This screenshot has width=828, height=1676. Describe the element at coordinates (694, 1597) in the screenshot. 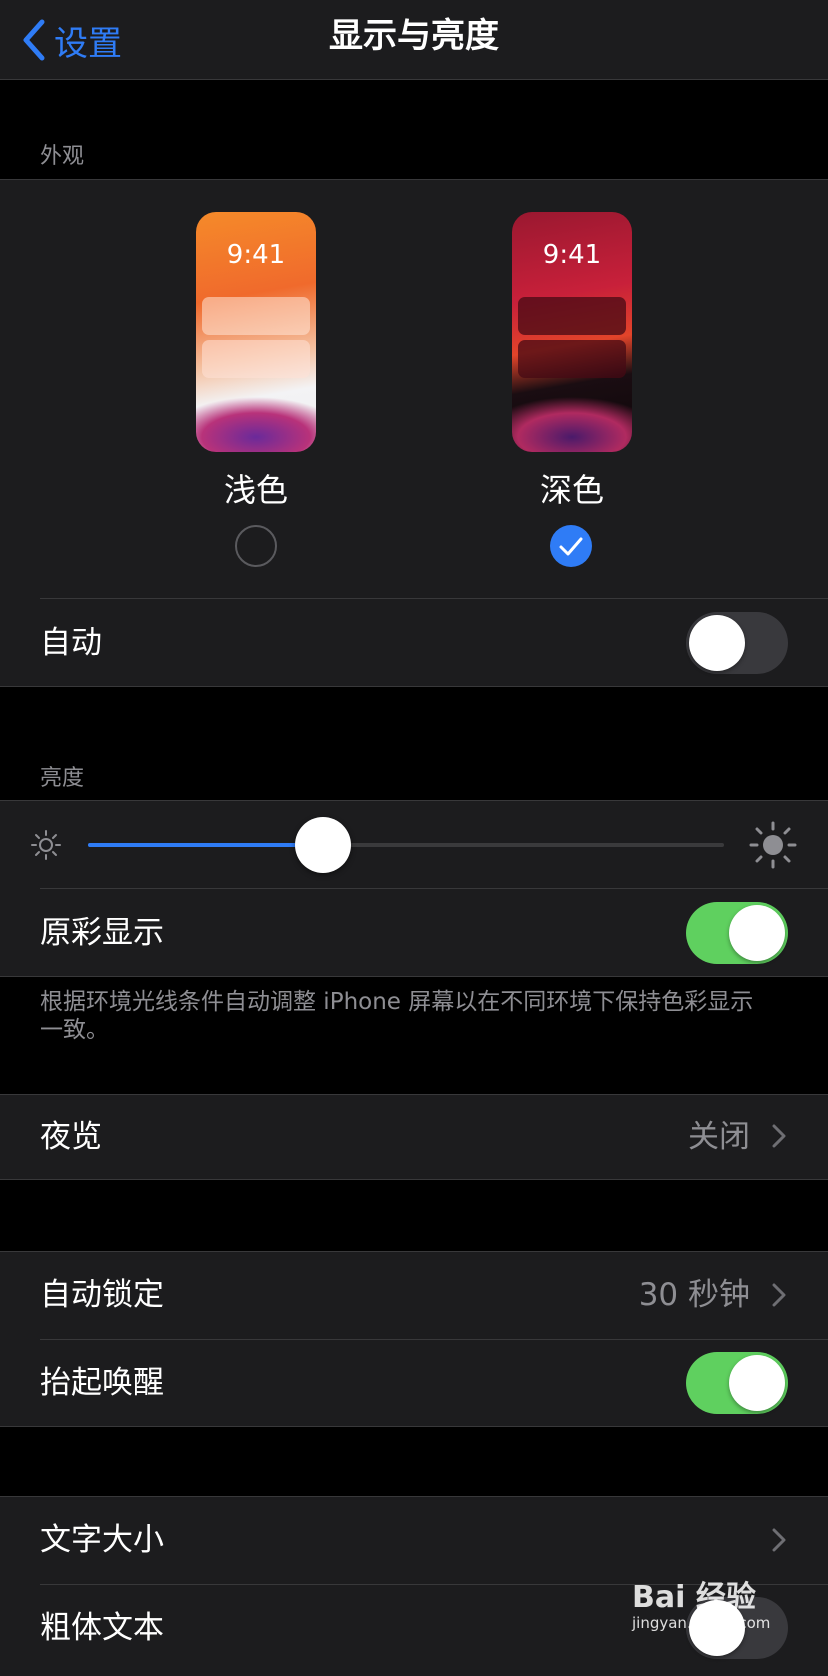

I see `watermark-logo: Bai 经验` at that location.